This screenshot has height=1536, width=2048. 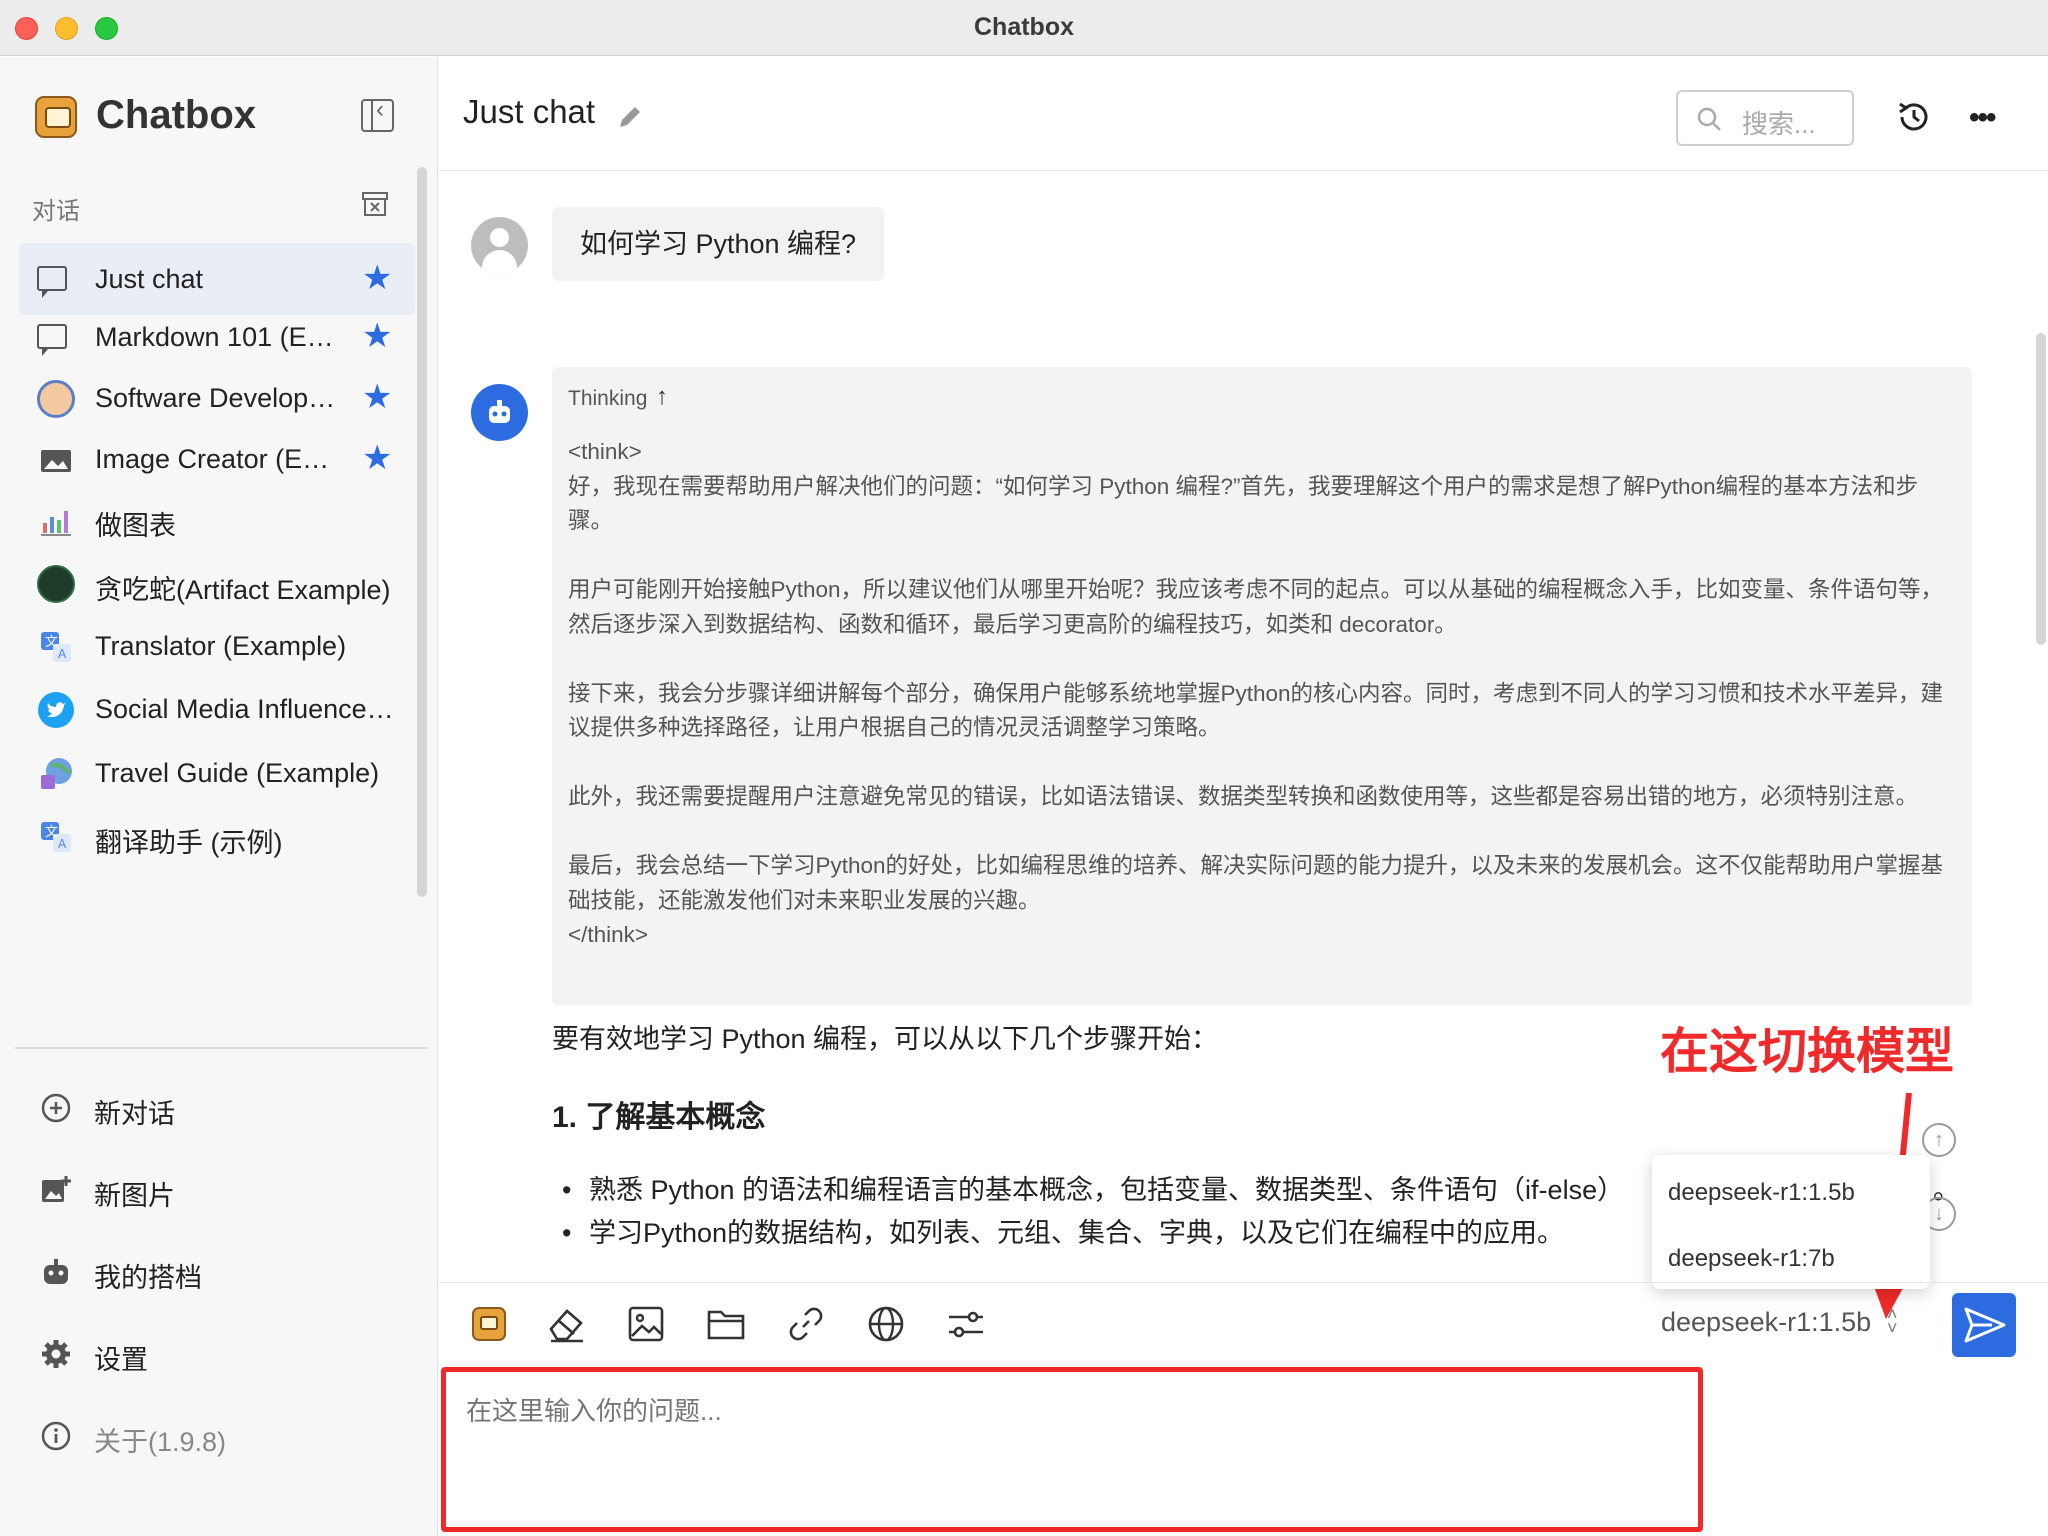 I want to click on input-area, so click(x=1243, y=1446).